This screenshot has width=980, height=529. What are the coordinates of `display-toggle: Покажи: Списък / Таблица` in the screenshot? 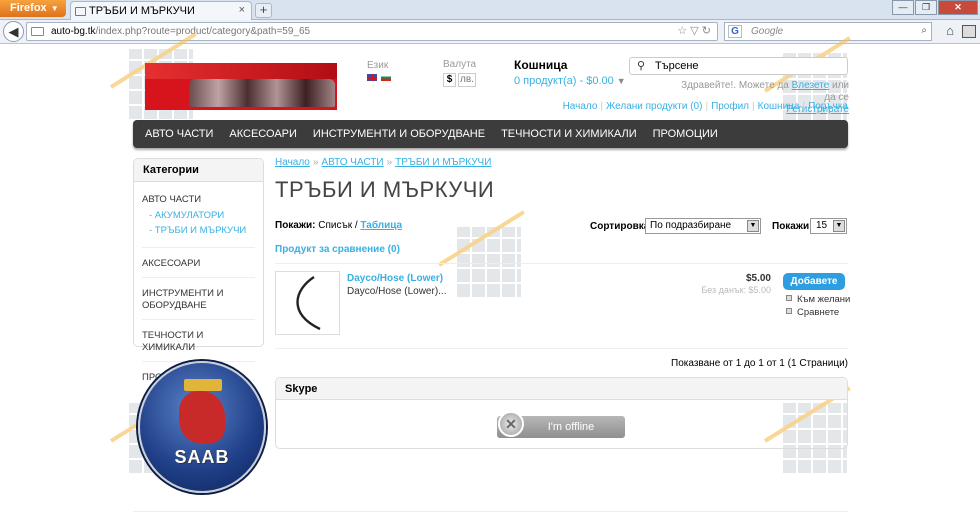 It's located at (338, 225).